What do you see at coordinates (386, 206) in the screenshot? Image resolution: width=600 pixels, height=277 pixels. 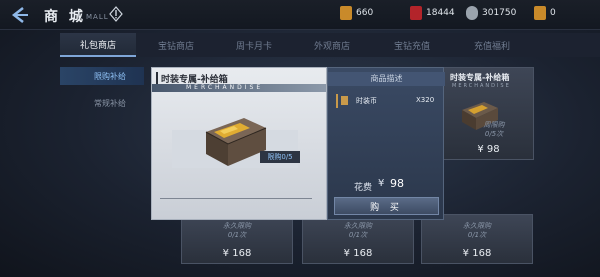 I see `buy-button: 购 买` at bounding box center [386, 206].